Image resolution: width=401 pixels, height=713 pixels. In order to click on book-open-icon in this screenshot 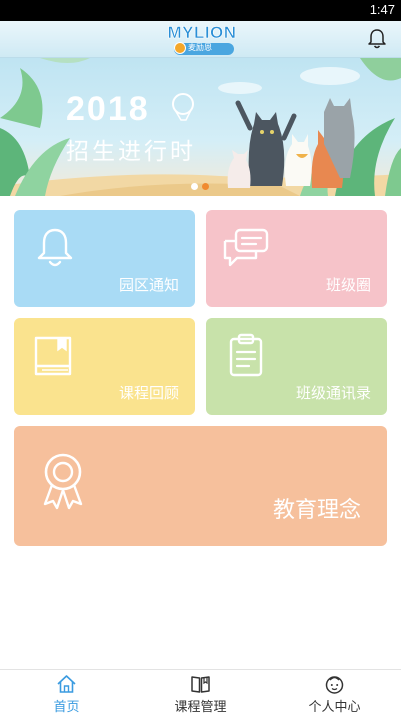, I will do `click(200, 684)`.